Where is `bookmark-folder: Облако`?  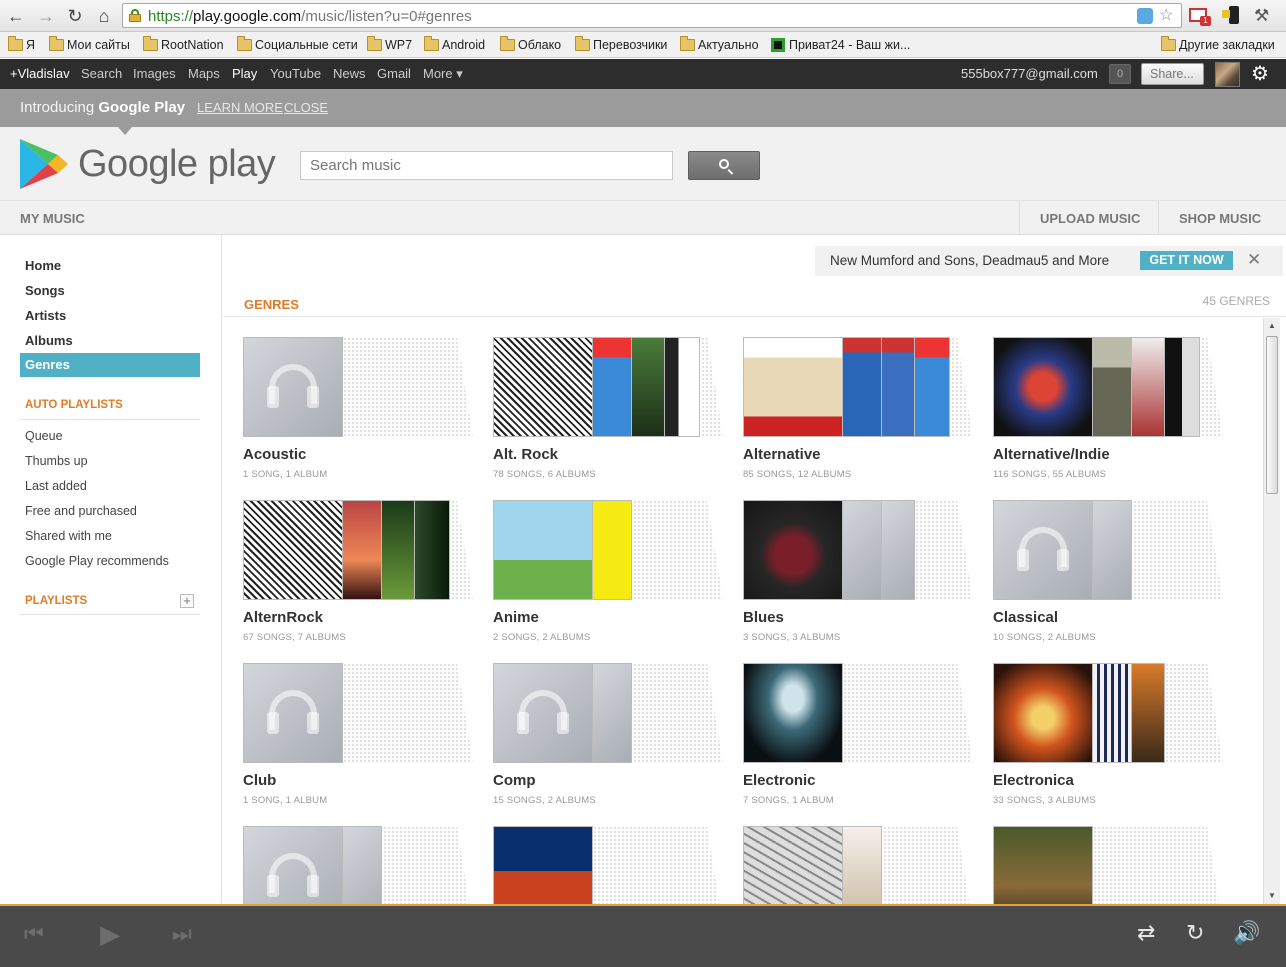 bookmark-folder: Облако is located at coordinates (529, 45).